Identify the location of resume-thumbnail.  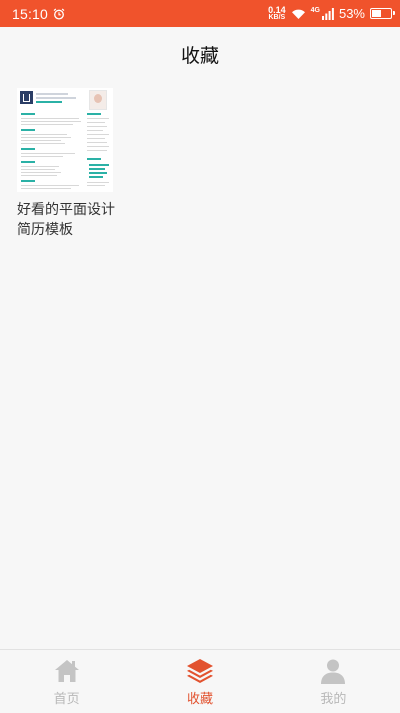
(65, 140).